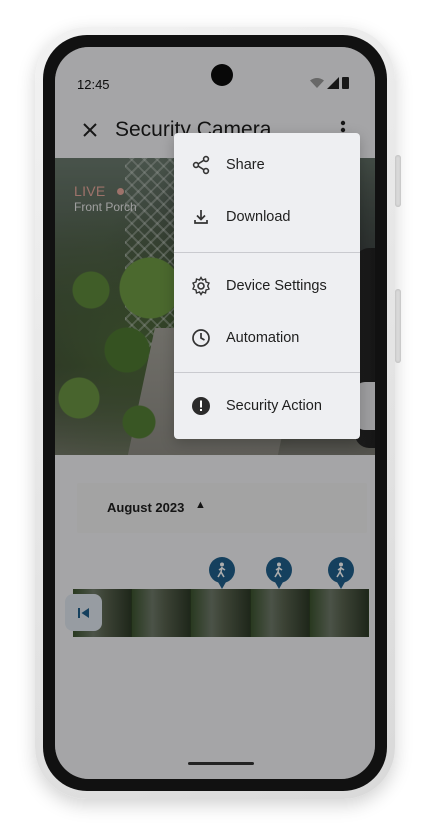 The image size is (438, 840). I want to click on clock-icon, so click(201, 338).